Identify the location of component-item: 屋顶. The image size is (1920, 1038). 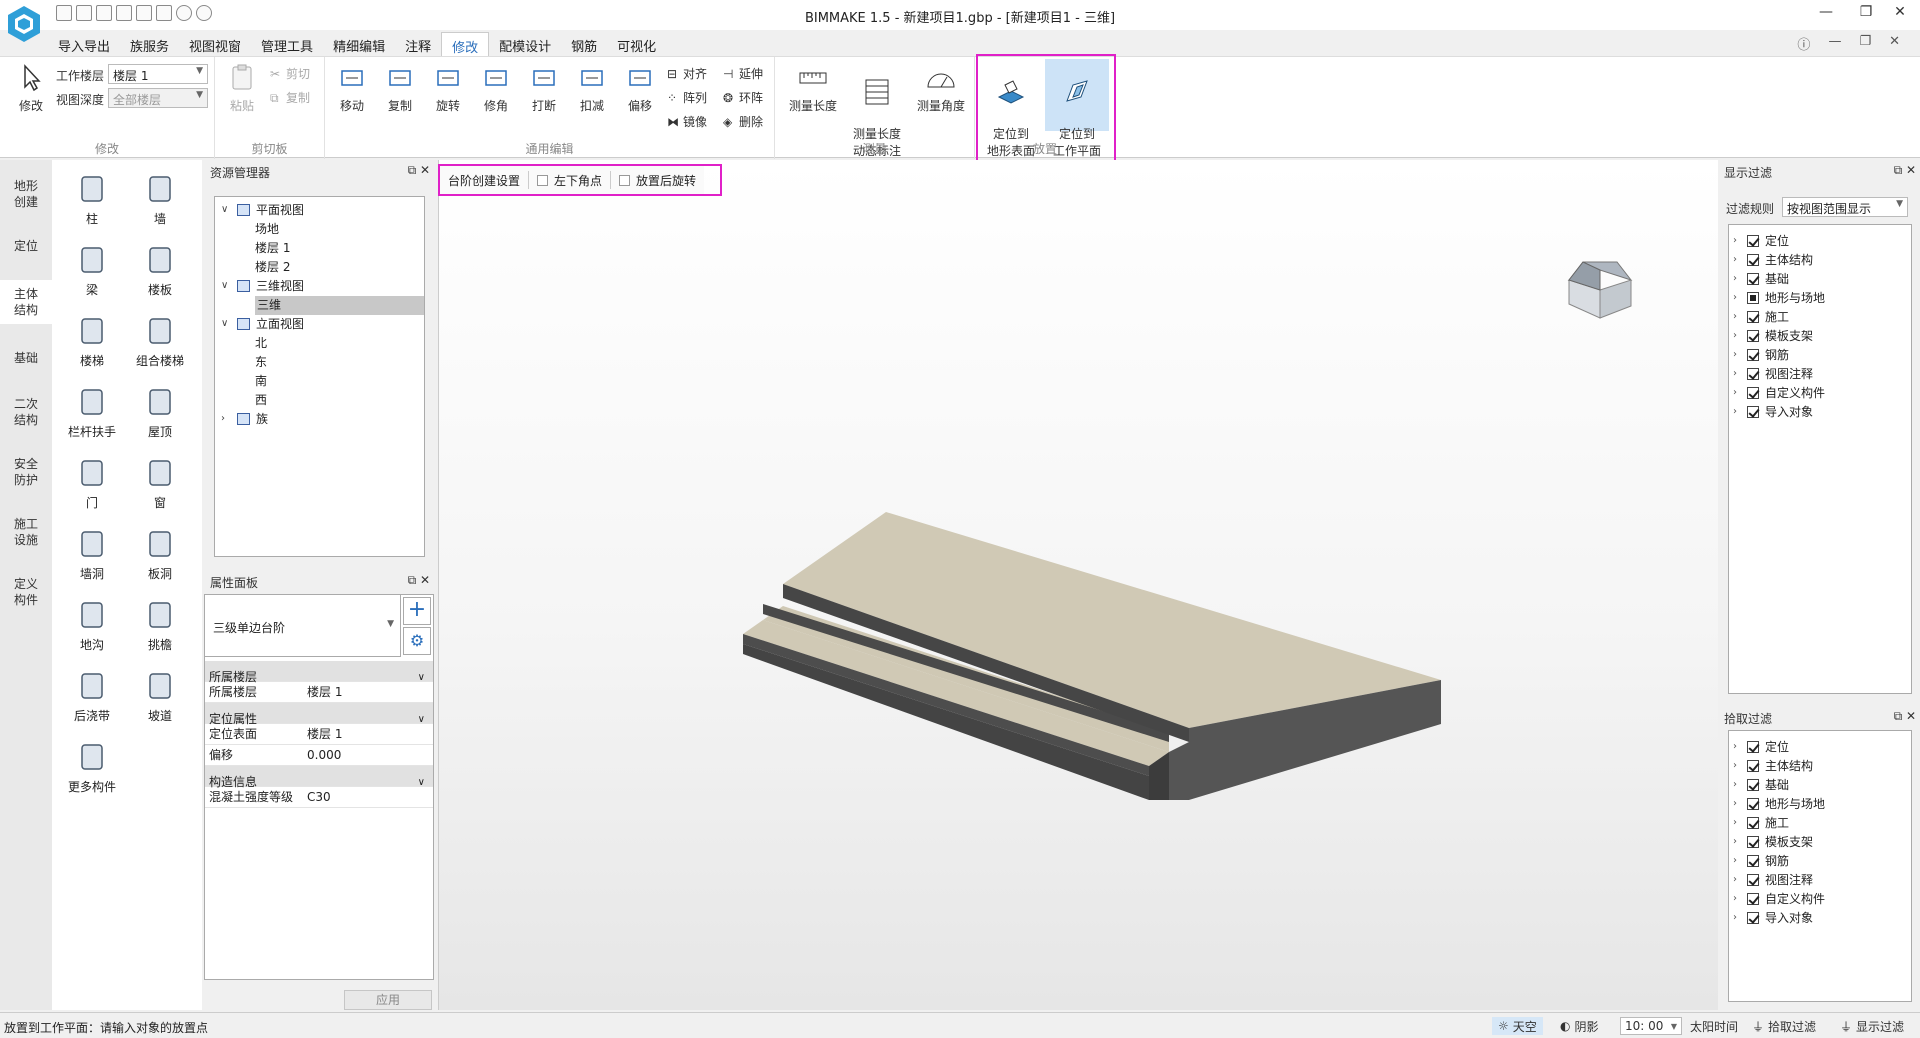
(160, 413).